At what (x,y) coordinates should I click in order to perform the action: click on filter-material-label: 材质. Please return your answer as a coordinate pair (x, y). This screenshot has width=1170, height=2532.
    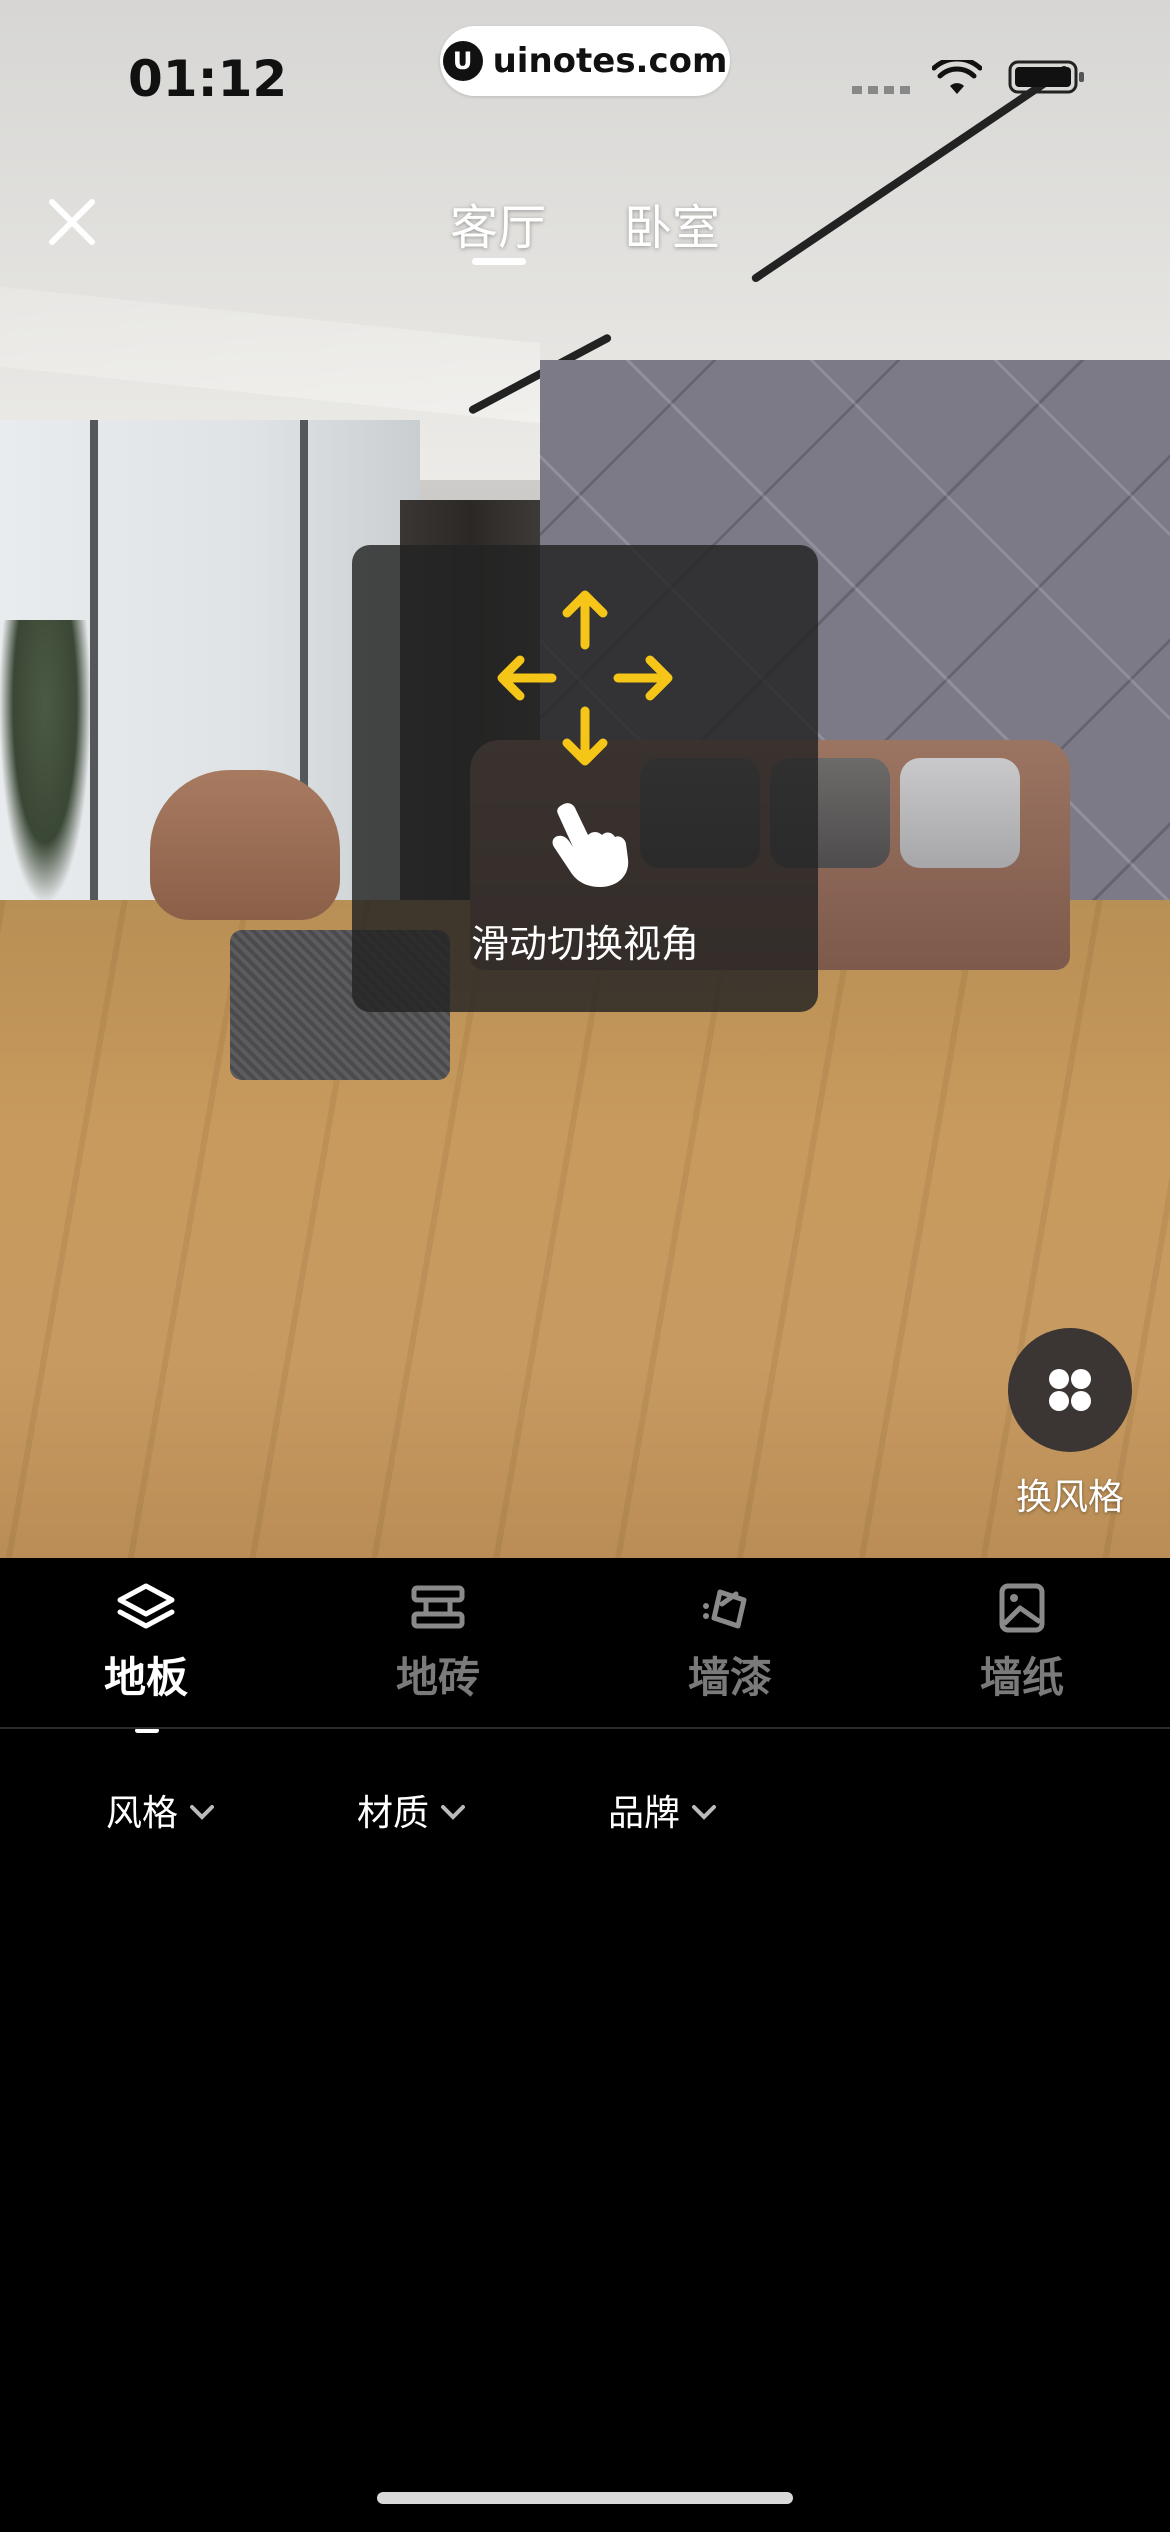
    Looking at the image, I should click on (393, 1813).